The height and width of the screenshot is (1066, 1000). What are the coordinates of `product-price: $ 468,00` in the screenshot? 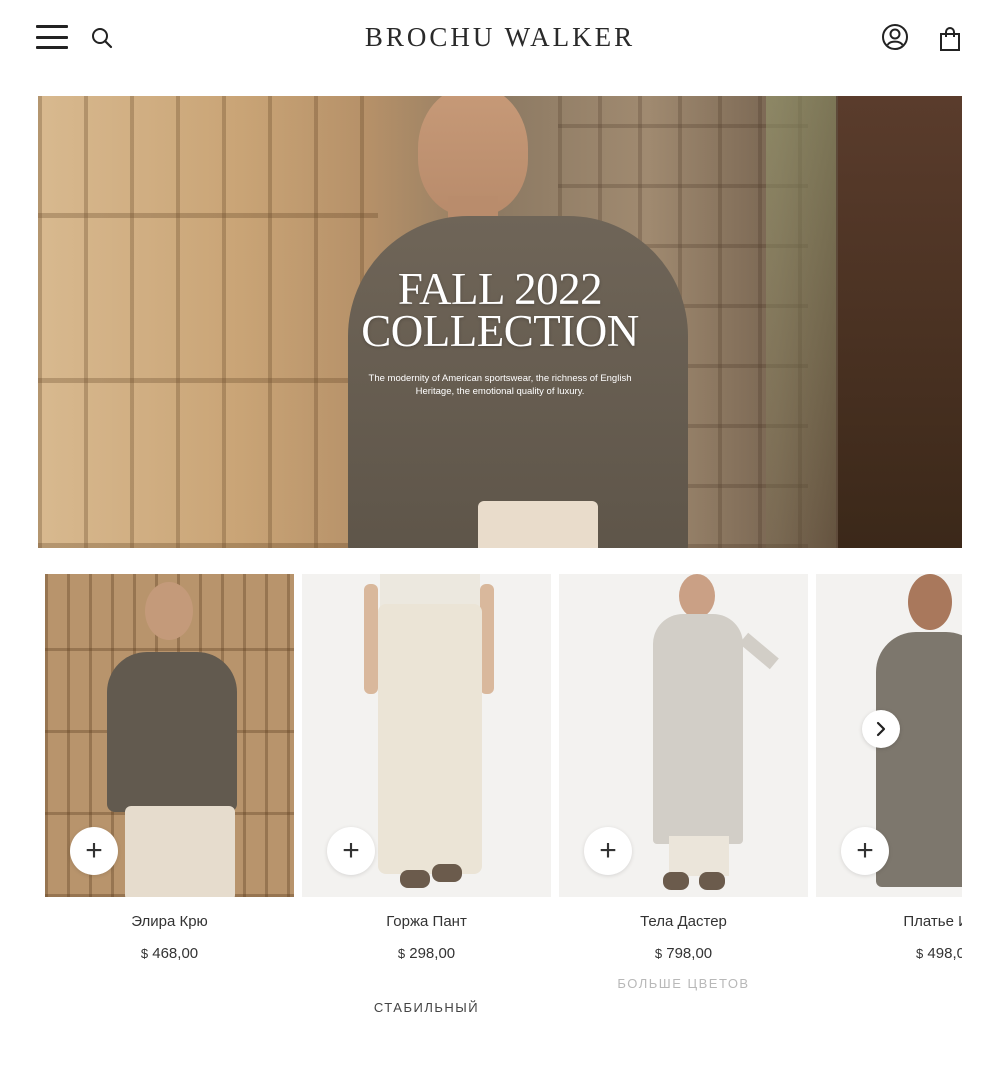 It's located at (169, 953).